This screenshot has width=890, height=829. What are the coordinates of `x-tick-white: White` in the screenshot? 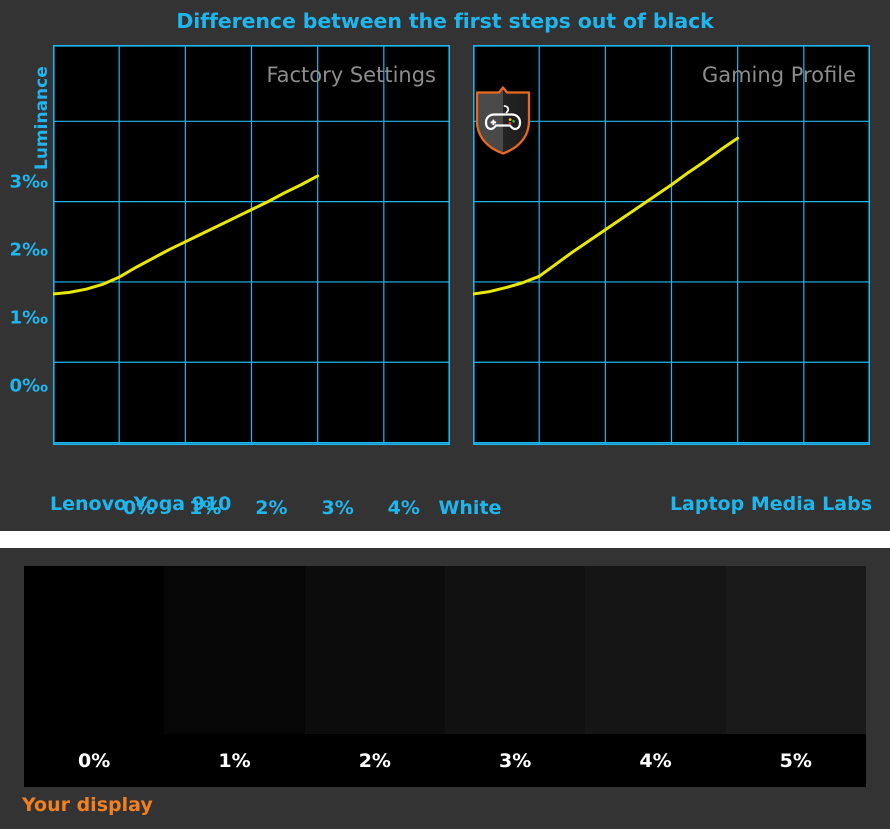 It's located at (470, 508).